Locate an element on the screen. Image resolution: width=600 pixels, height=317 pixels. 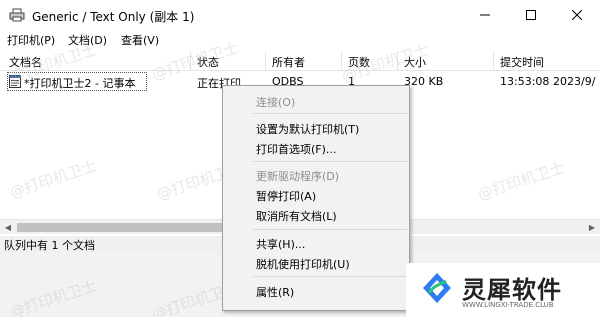
menu-bar: 打印机(P) 文档(D) 查看(V) is located at coordinates (300, 40).